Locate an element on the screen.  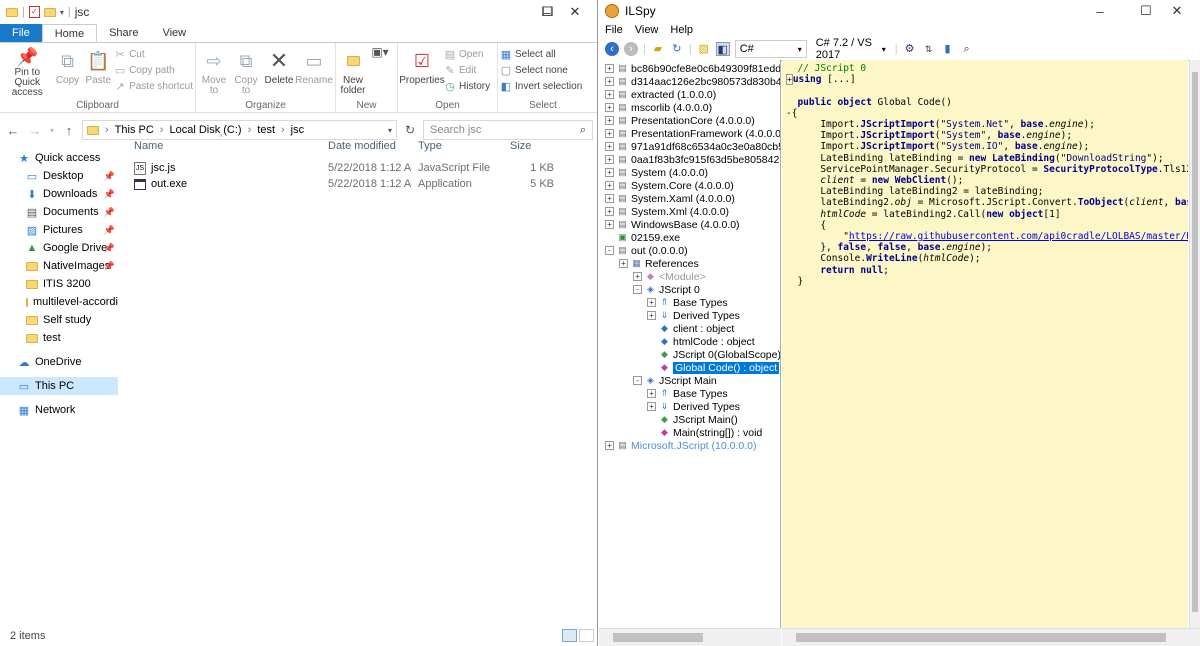
nav-item: ▭ Desktop 📌 is located at coordinates (59, 176).